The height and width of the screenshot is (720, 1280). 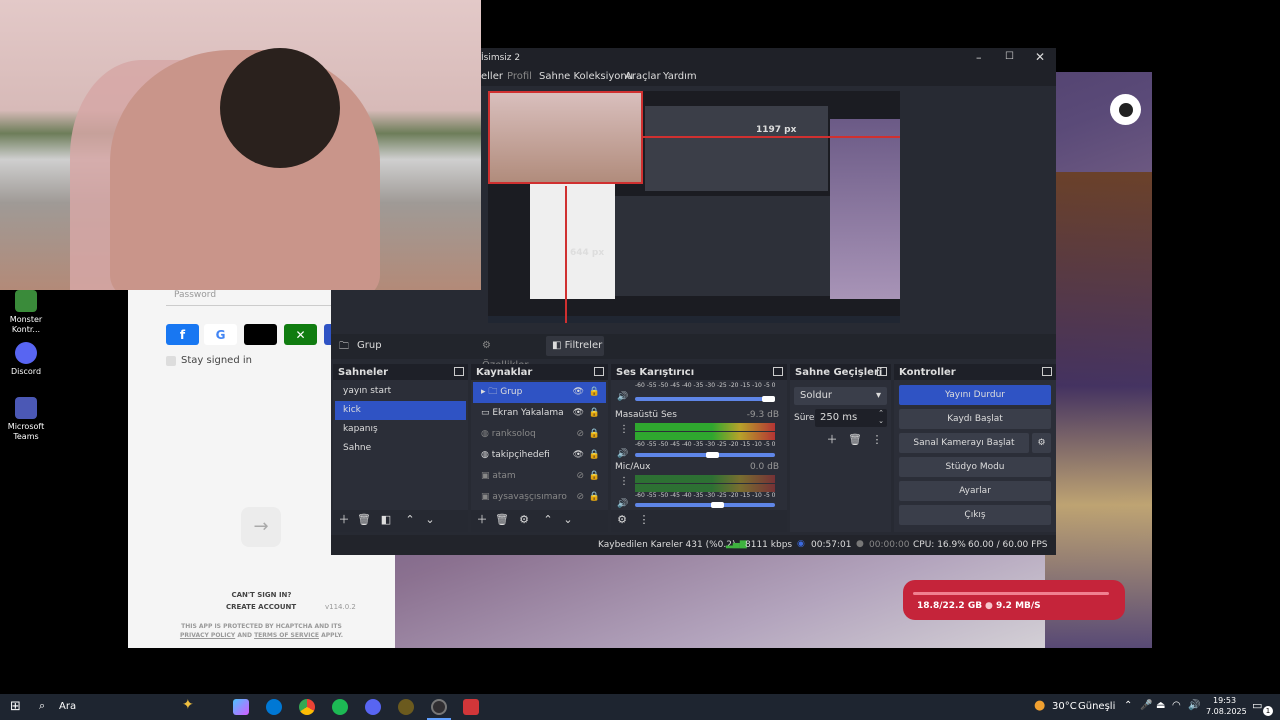 I want to click on transition-menu-button: ⋮, so click(x=877, y=440).